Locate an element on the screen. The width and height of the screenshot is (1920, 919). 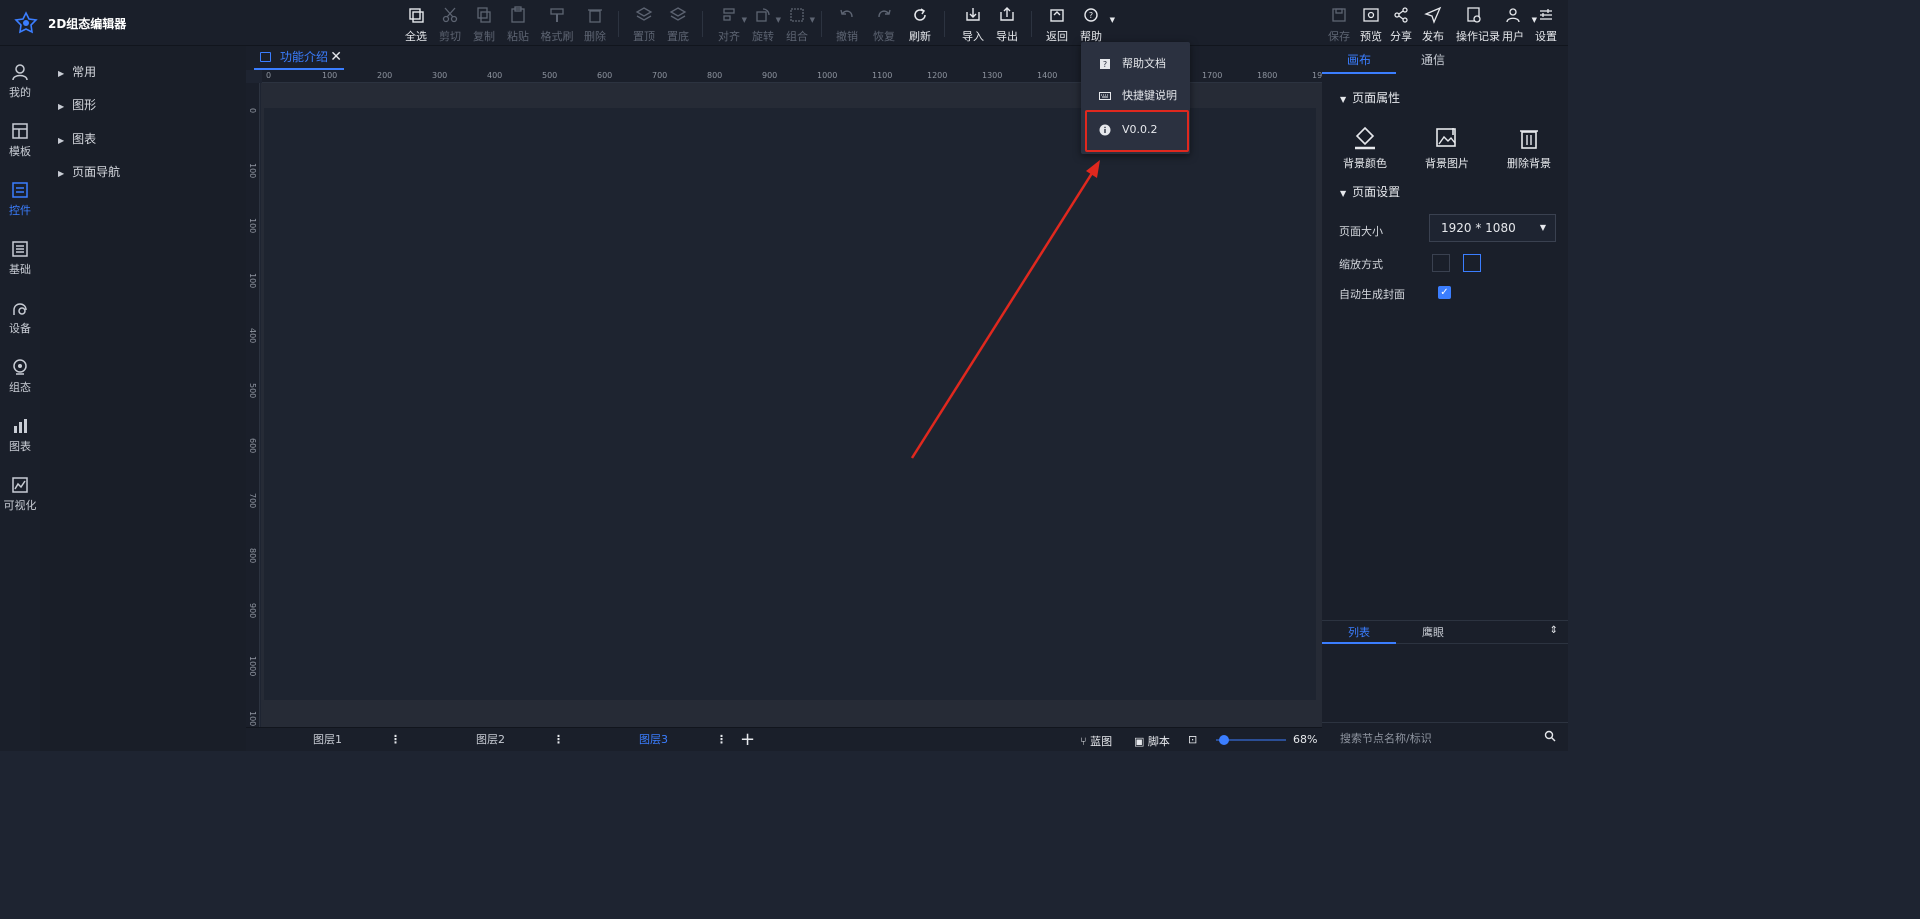
tab-eagle-eye: 鹰眼 is located at coordinates (1433, 632).